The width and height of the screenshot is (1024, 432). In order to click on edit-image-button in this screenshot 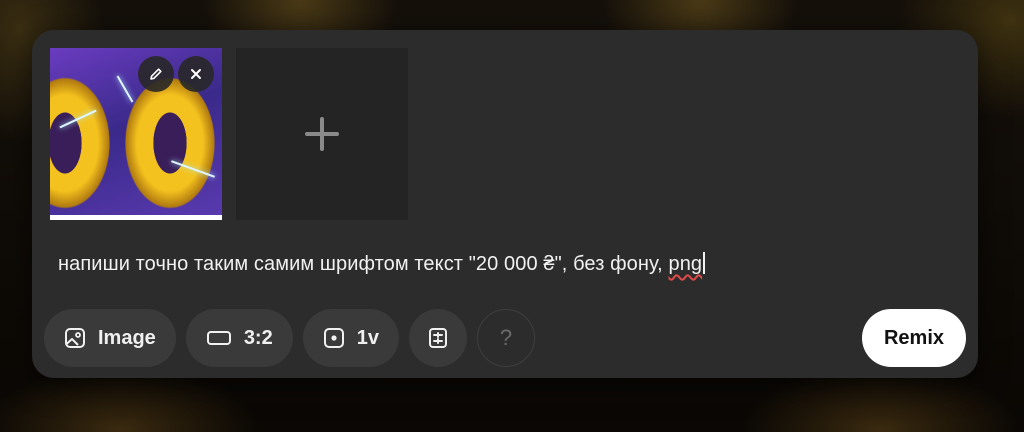, I will do `click(156, 74)`.